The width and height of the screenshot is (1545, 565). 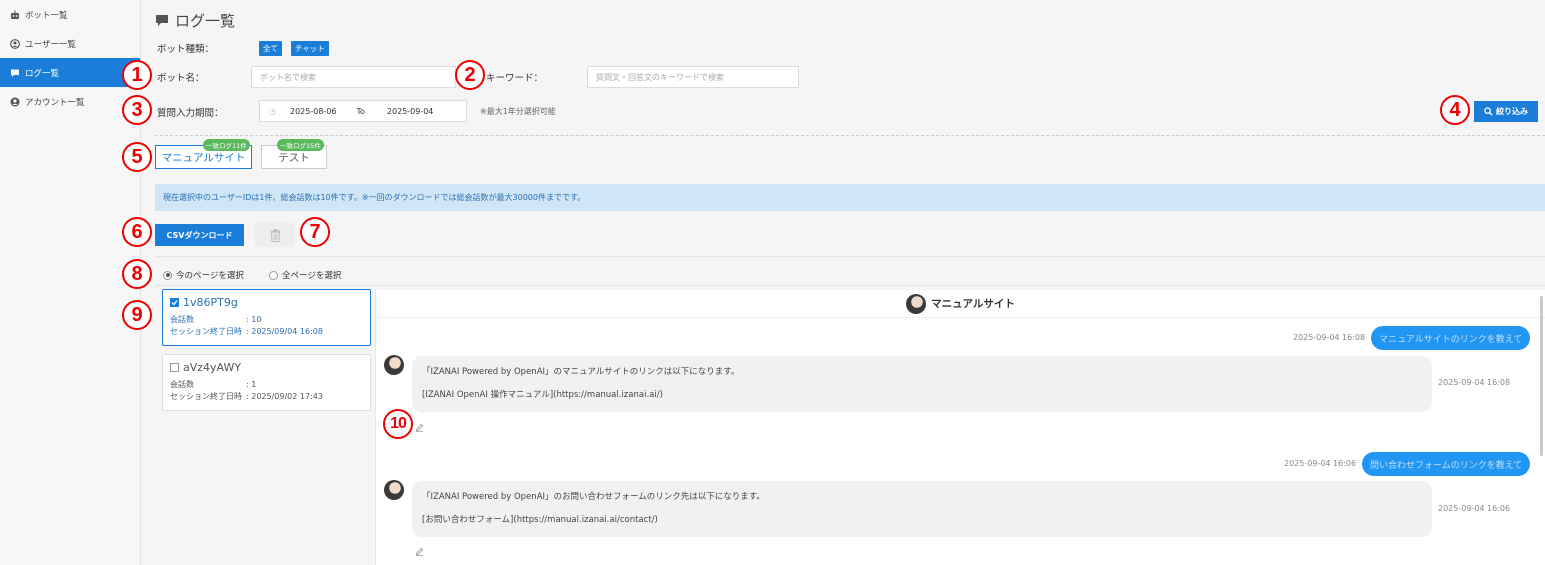 I want to click on count-value: : 1, so click(x=251, y=384).